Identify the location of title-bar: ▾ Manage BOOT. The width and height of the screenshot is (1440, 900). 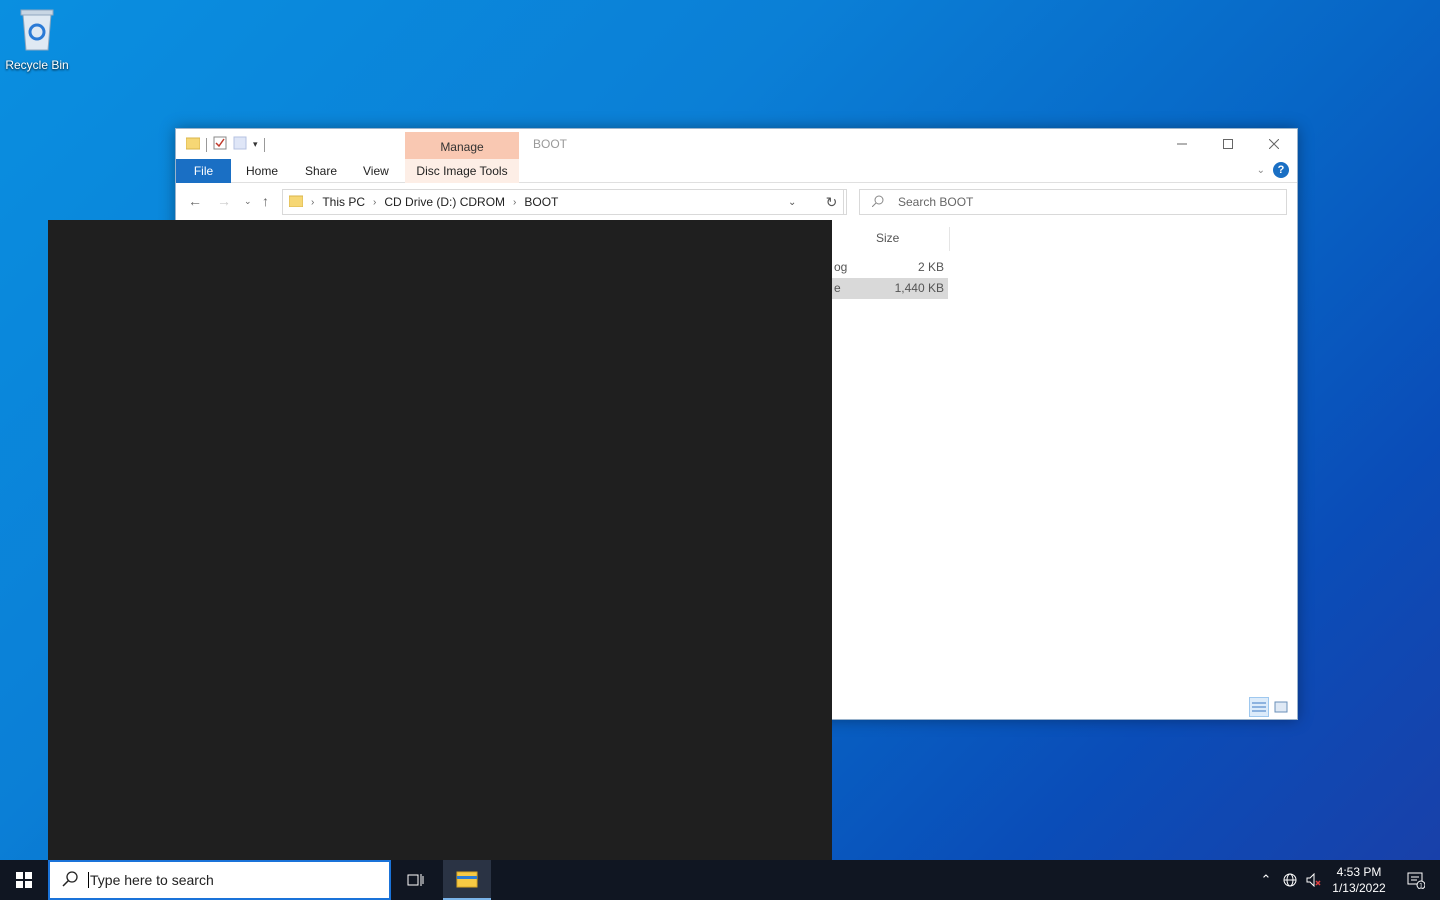
(736, 144).